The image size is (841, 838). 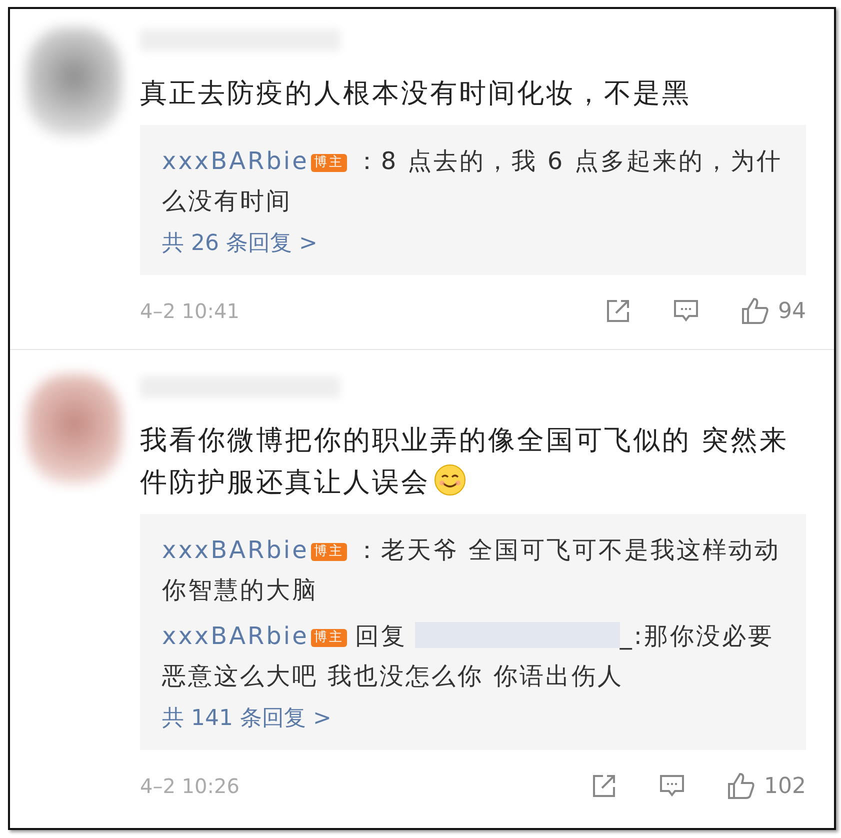 I want to click on reply-text: xxxBARbie 博主 ：8 点去的，我 6 点多起来的，为什么没有时间, so click(x=473, y=181).